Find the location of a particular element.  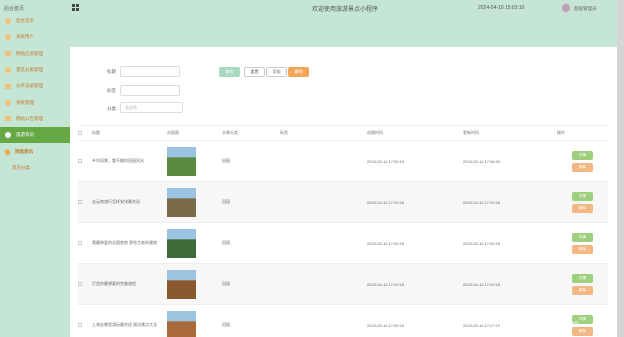

row-title: 我最钟爱的全国各地 那些古老的建筑 is located at coordinates (129, 243).